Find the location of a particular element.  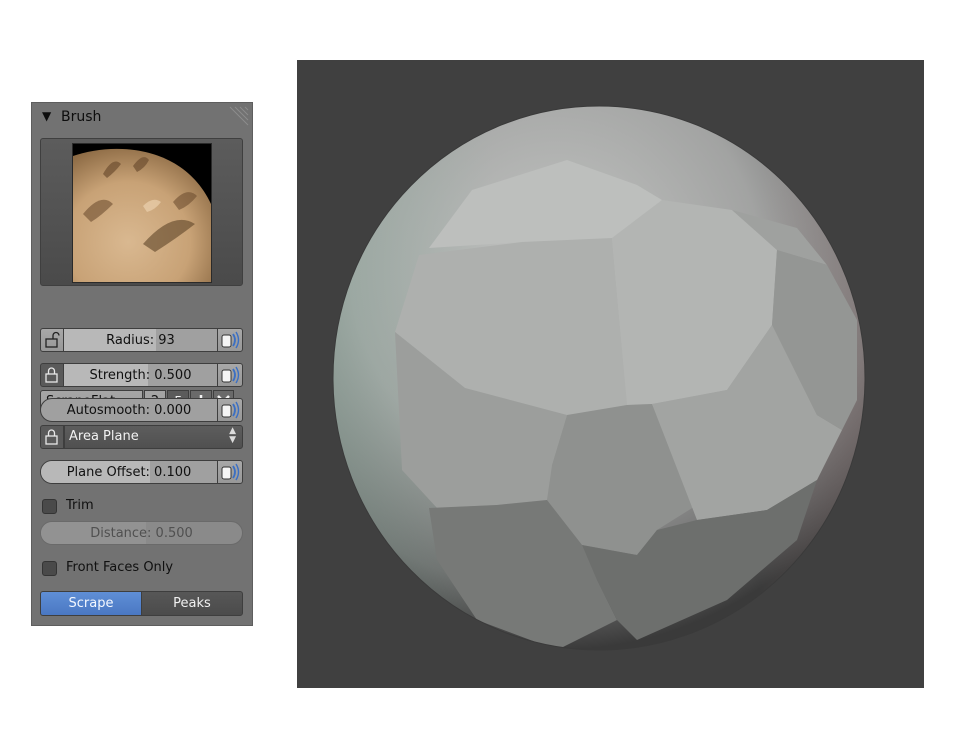

autosmooth-label: Autosmooth: 0.000 is located at coordinates (129, 410).